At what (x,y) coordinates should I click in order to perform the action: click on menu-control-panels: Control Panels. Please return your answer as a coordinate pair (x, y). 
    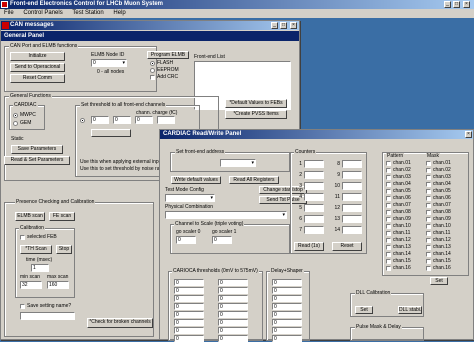
    Looking at the image, I should click on (42, 13).